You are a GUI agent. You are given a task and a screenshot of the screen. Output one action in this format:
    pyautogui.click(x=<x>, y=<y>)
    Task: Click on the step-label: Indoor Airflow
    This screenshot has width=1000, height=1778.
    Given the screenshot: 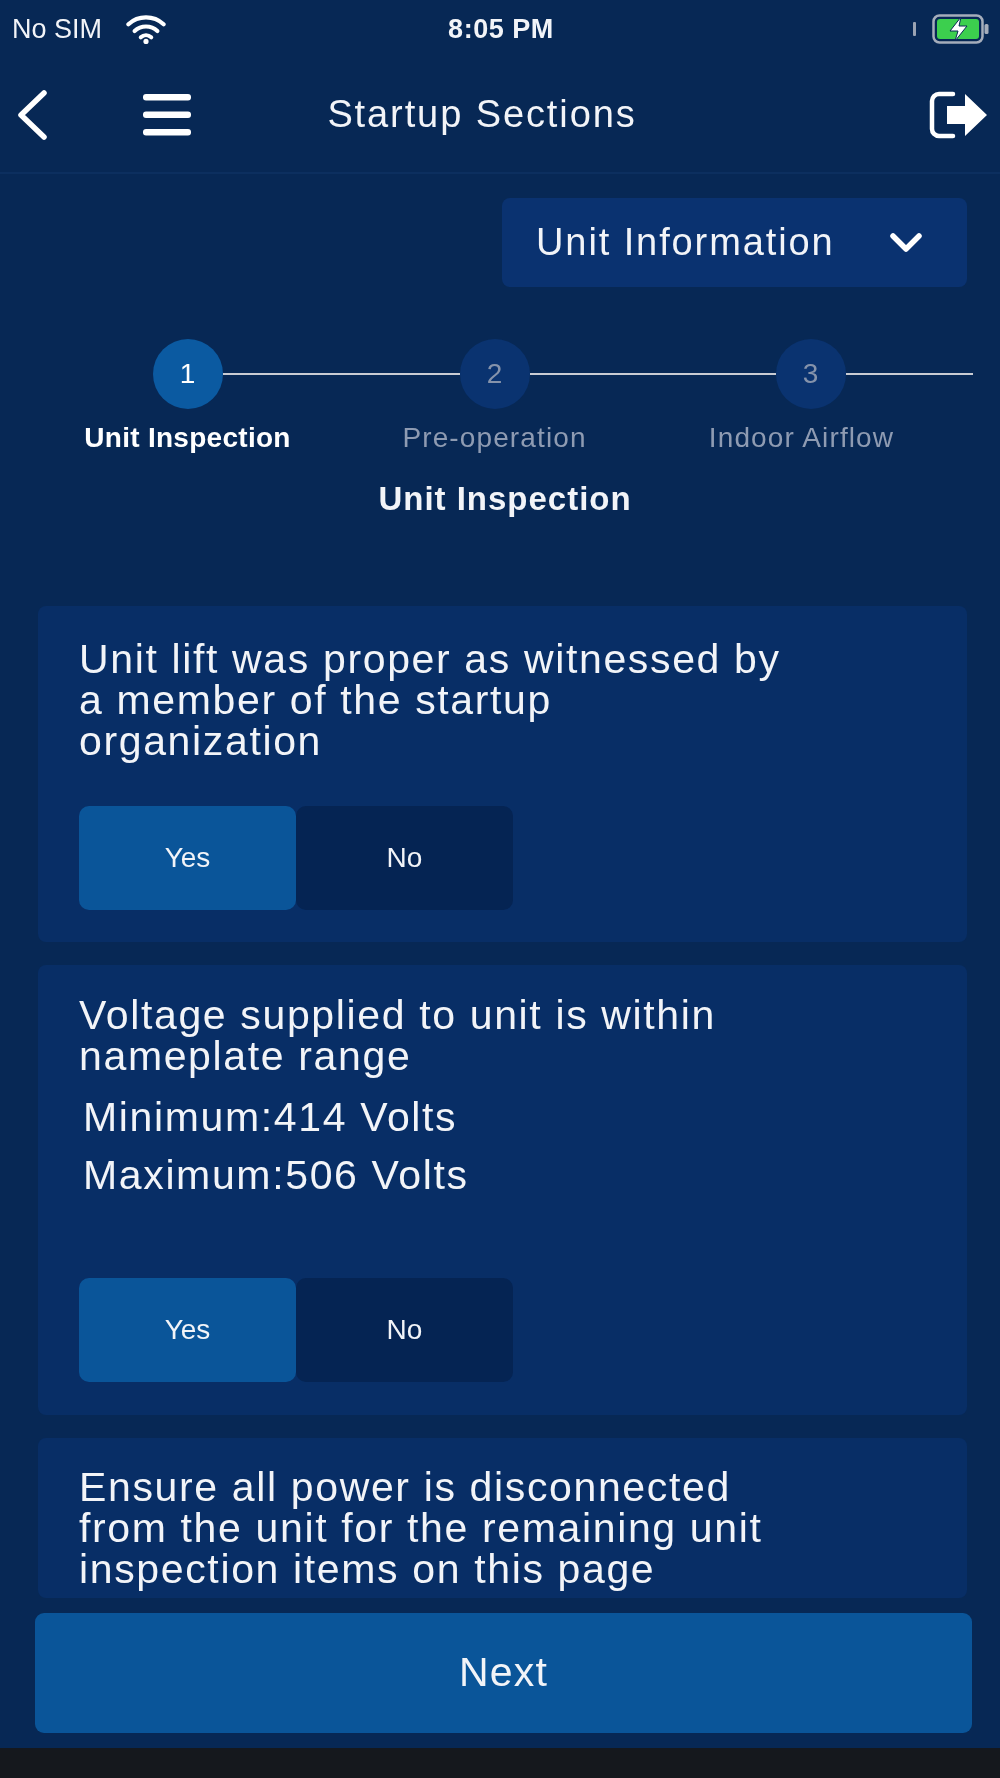 What is the action you would take?
    pyautogui.click(x=801, y=438)
    